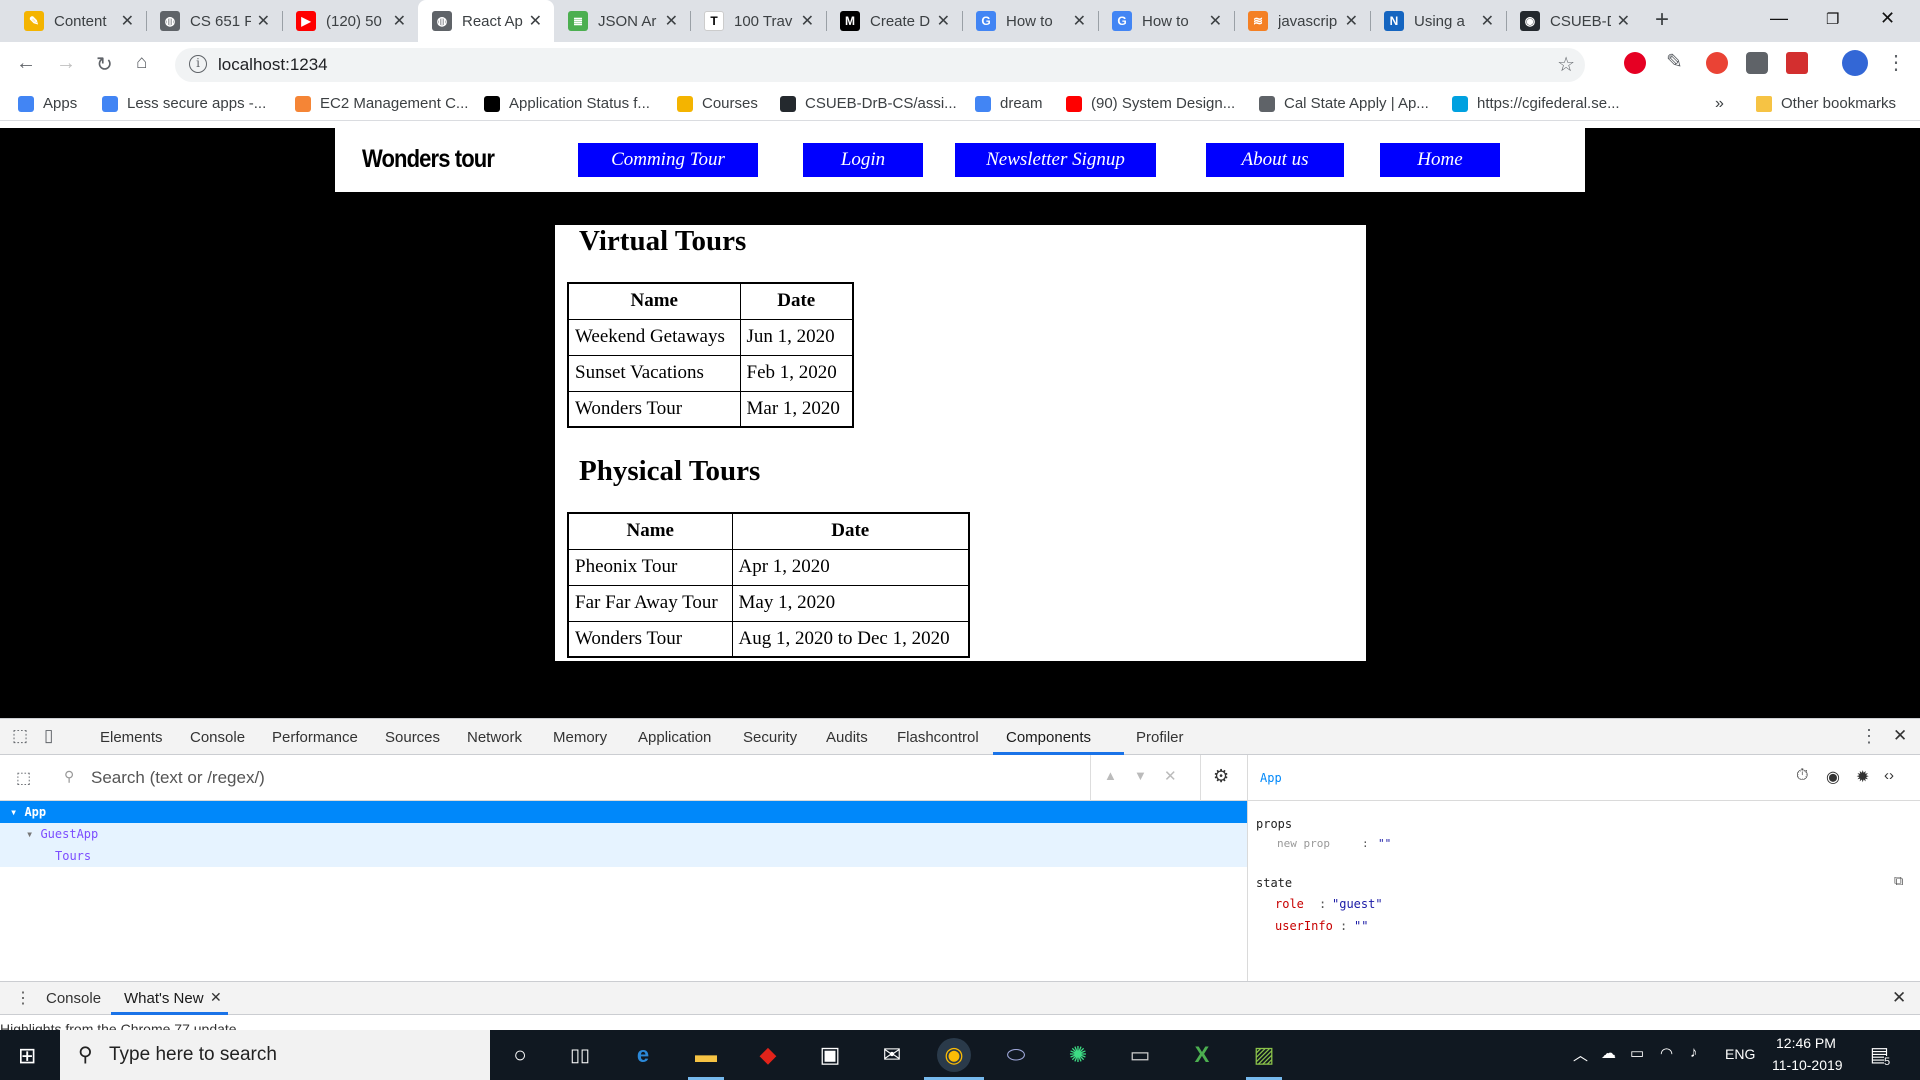 The image size is (1920, 1080). Describe the element at coordinates (1806, 1043) in the screenshot. I see `clock-time: 12:46 PM` at that location.